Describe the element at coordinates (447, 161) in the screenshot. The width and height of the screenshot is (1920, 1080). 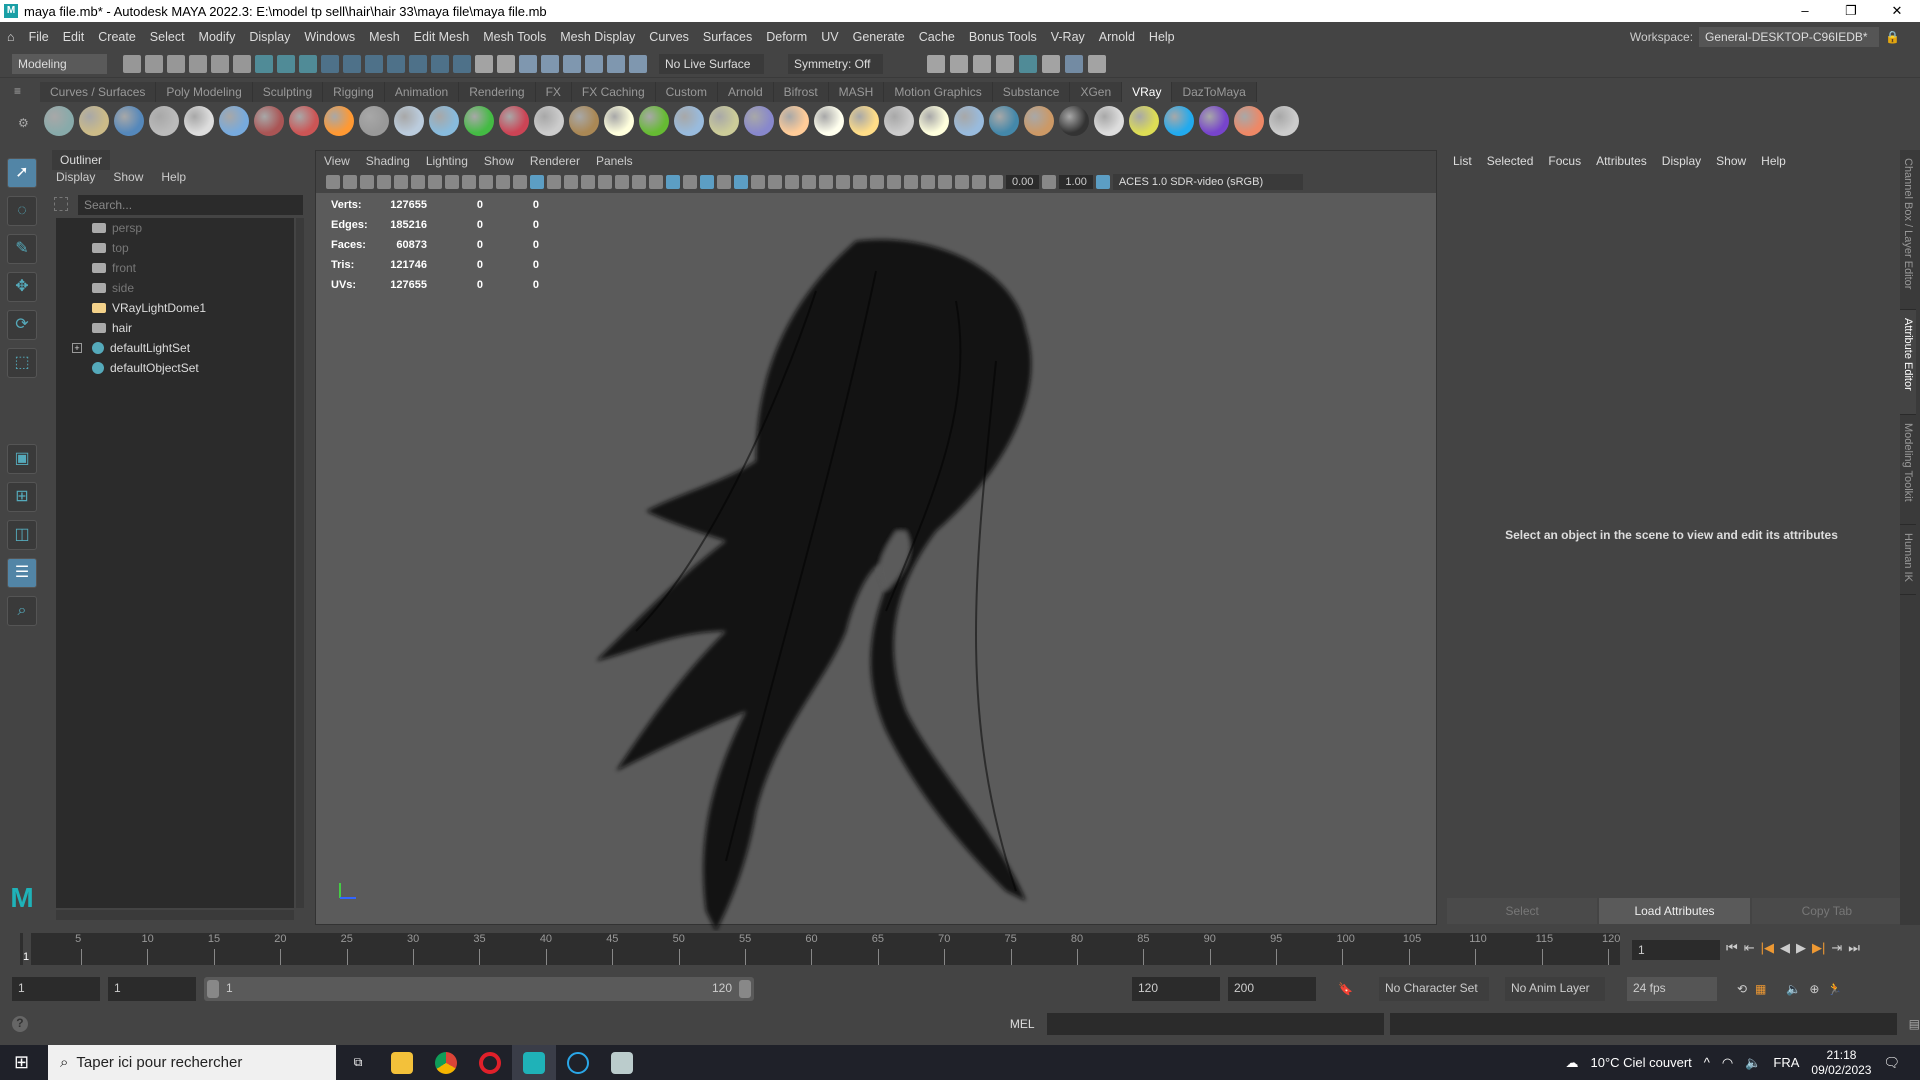
I see `viewport-menu-lighting: Lighting` at that location.